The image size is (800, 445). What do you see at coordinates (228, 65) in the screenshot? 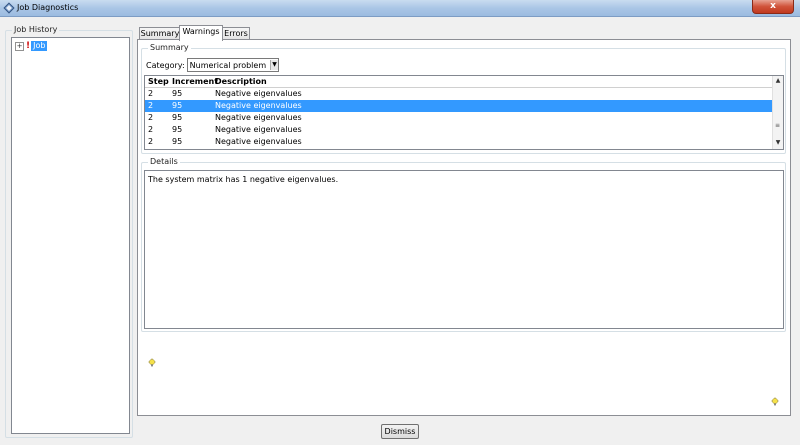
I see `category-value: Numerical problem` at bounding box center [228, 65].